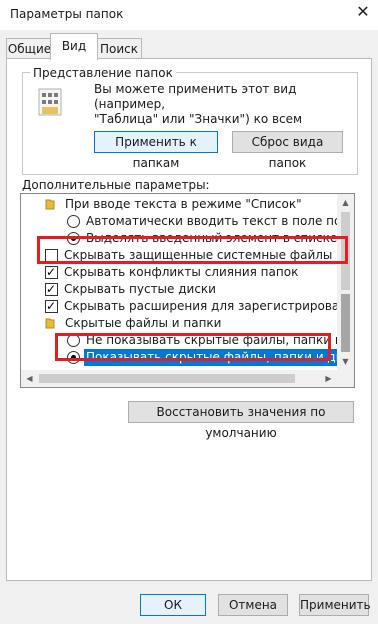 The width and height of the screenshot is (378, 624). What do you see at coordinates (335, 605) in the screenshot?
I see `apply-button: Применить` at bounding box center [335, 605].